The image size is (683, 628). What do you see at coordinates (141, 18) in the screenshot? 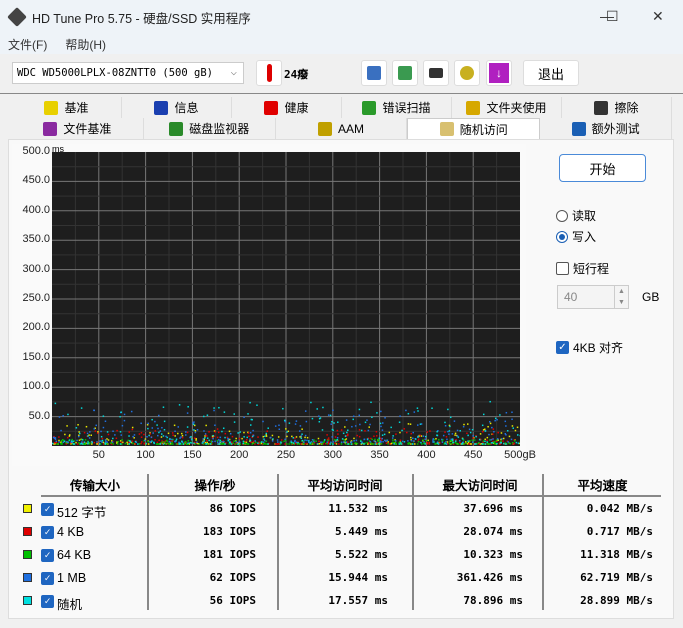
I see `window-title: HD Tune Pro 5.75 - 硬盘/SSD 实用程序` at bounding box center [141, 18].